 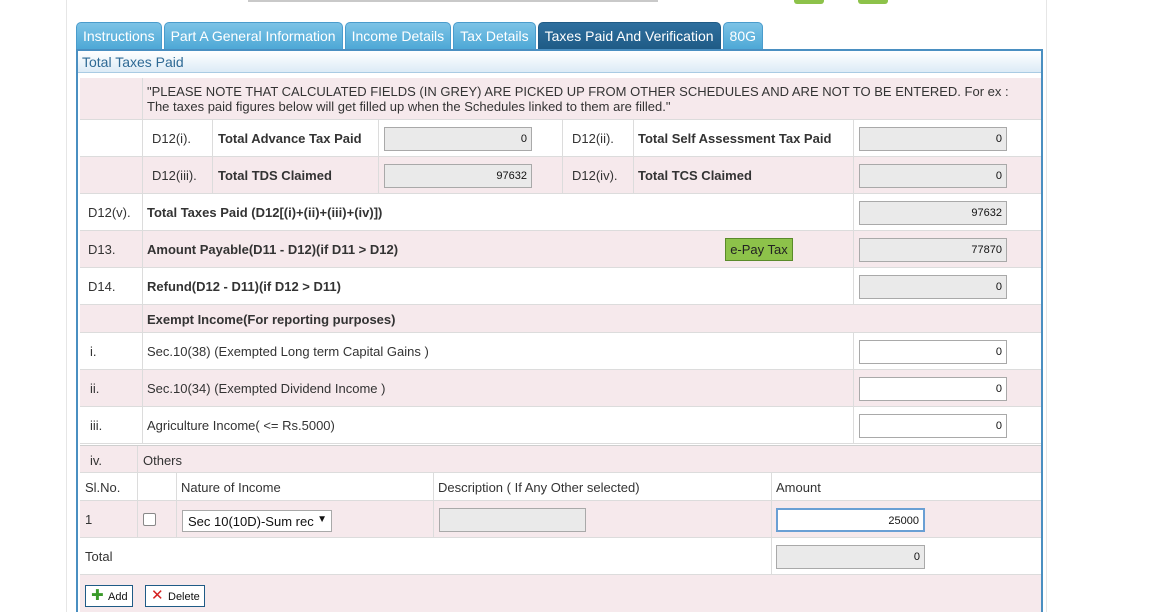 What do you see at coordinates (244, 286) in the screenshot?
I see `d14-label: Refund(D12 - D11)(if D12 > D11)` at bounding box center [244, 286].